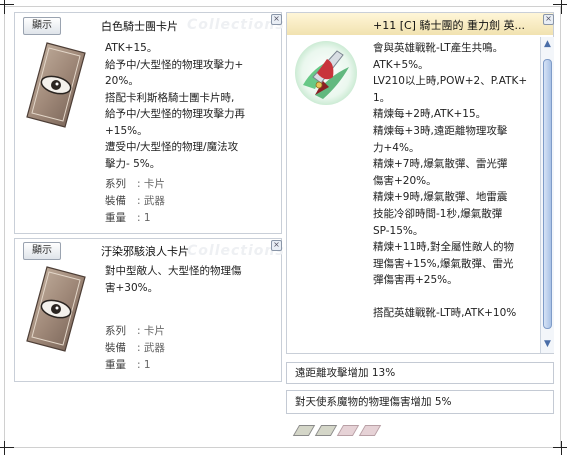 The image size is (567, 455). Describe the element at coordinates (398, 230) in the screenshot. I see `desc-line: SP-15%。` at that location.